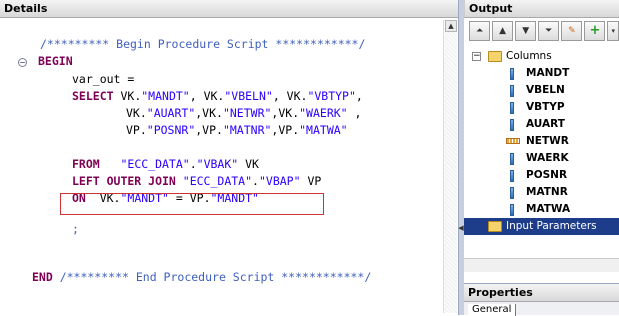 Image resolution: width=619 pixels, height=316 pixels. What do you see at coordinates (495, 56) in the screenshot?
I see `folder-icon` at bounding box center [495, 56].